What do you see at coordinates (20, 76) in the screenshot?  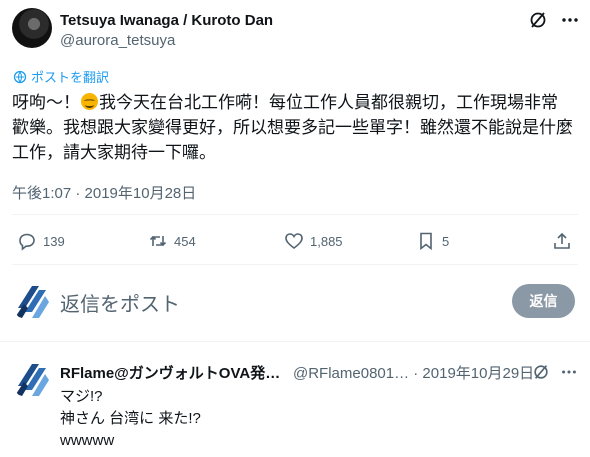 I see `translate-icon` at bounding box center [20, 76].